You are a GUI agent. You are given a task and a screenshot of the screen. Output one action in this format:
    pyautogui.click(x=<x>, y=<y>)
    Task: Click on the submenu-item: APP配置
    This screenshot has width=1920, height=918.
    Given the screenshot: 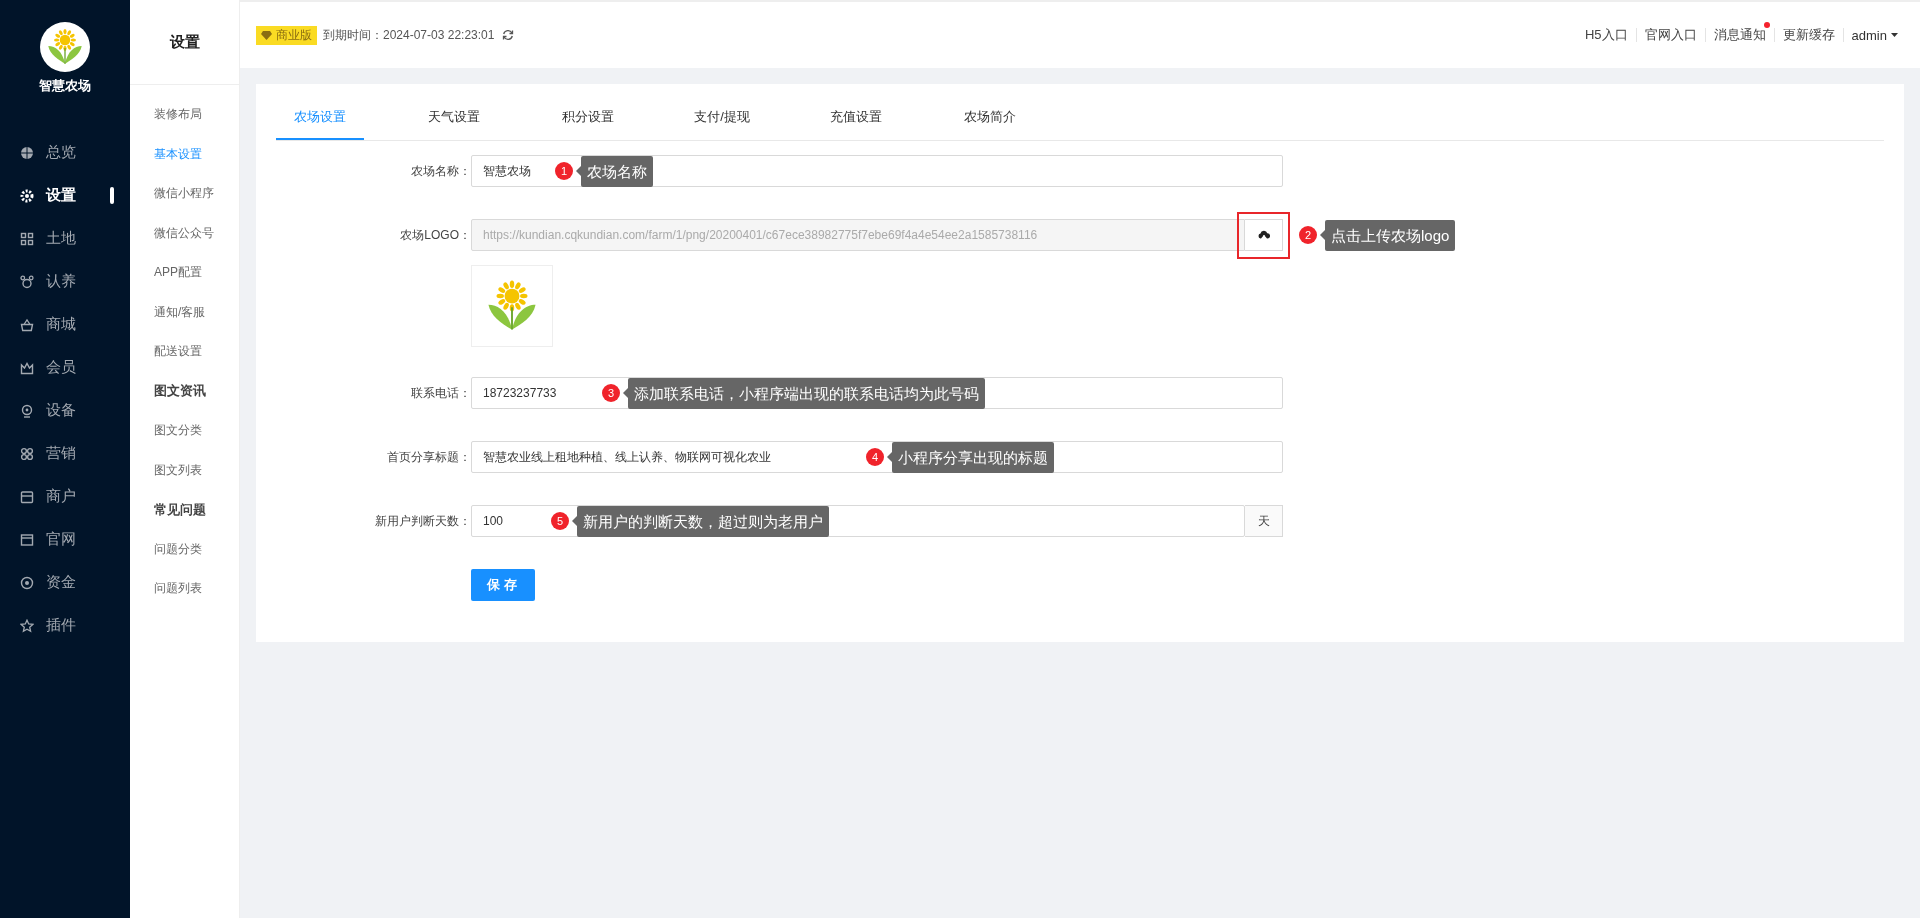 What is the action you would take?
    pyautogui.click(x=178, y=273)
    